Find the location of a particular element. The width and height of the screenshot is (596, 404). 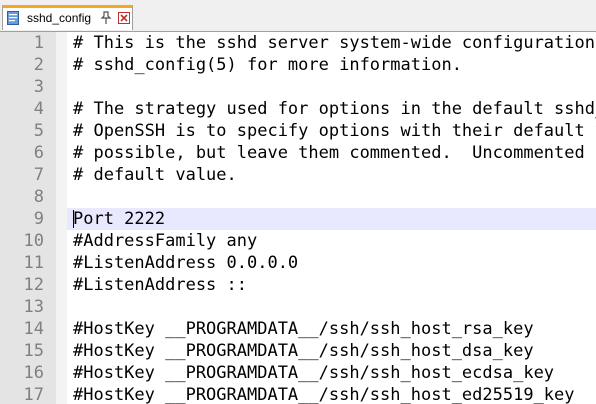

line-number: 15 is located at coordinates (33, 351).